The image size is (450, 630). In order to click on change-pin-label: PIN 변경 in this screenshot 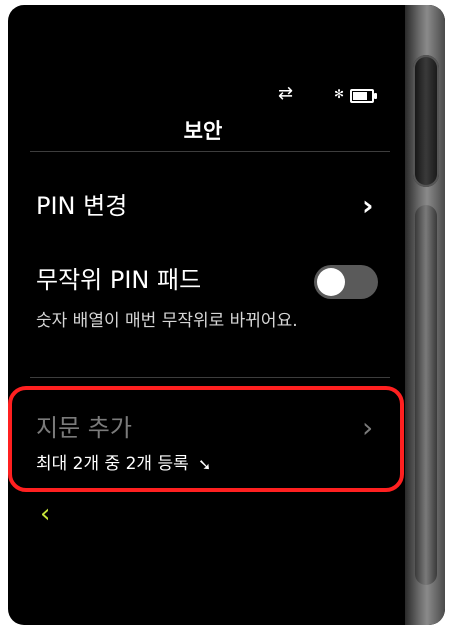, I will do `click(82, 206)`.